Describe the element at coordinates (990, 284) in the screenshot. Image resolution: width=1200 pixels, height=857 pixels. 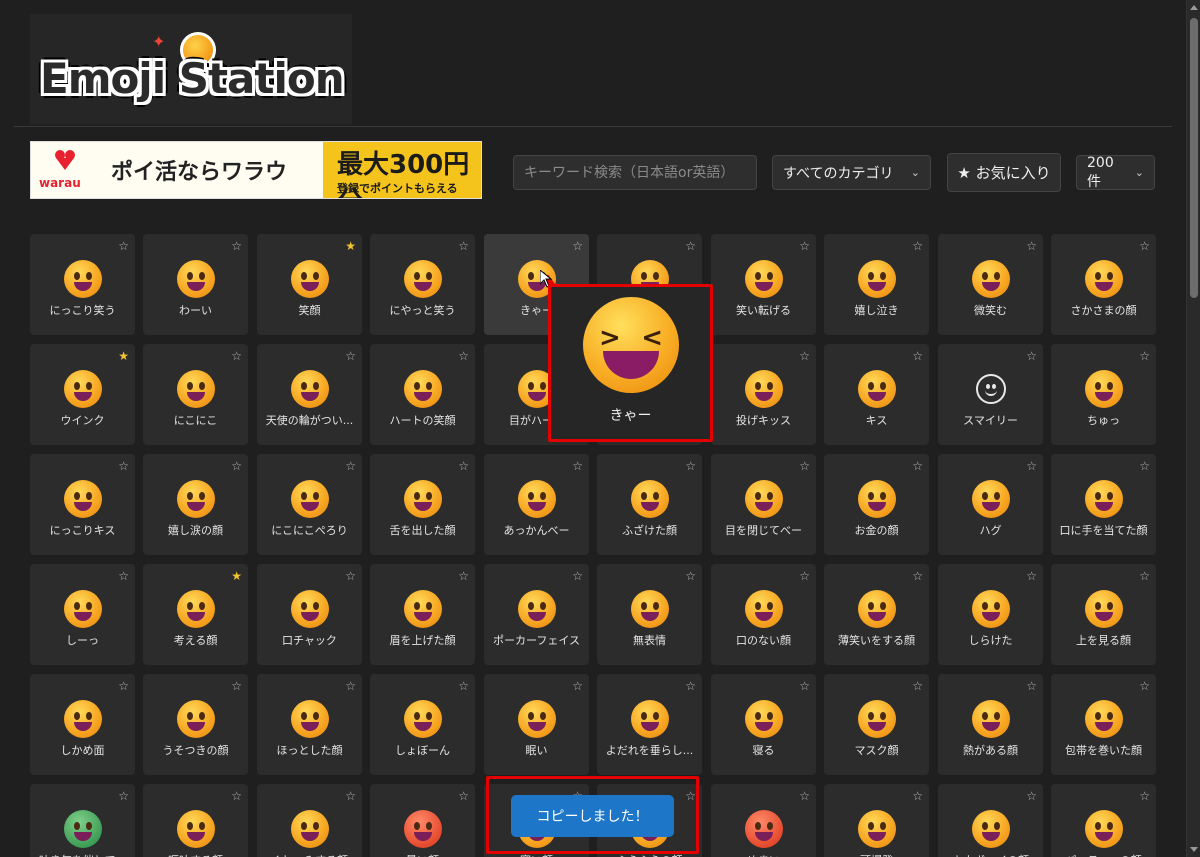
I see `emoji-card: ☆ 微笑む` at that location.